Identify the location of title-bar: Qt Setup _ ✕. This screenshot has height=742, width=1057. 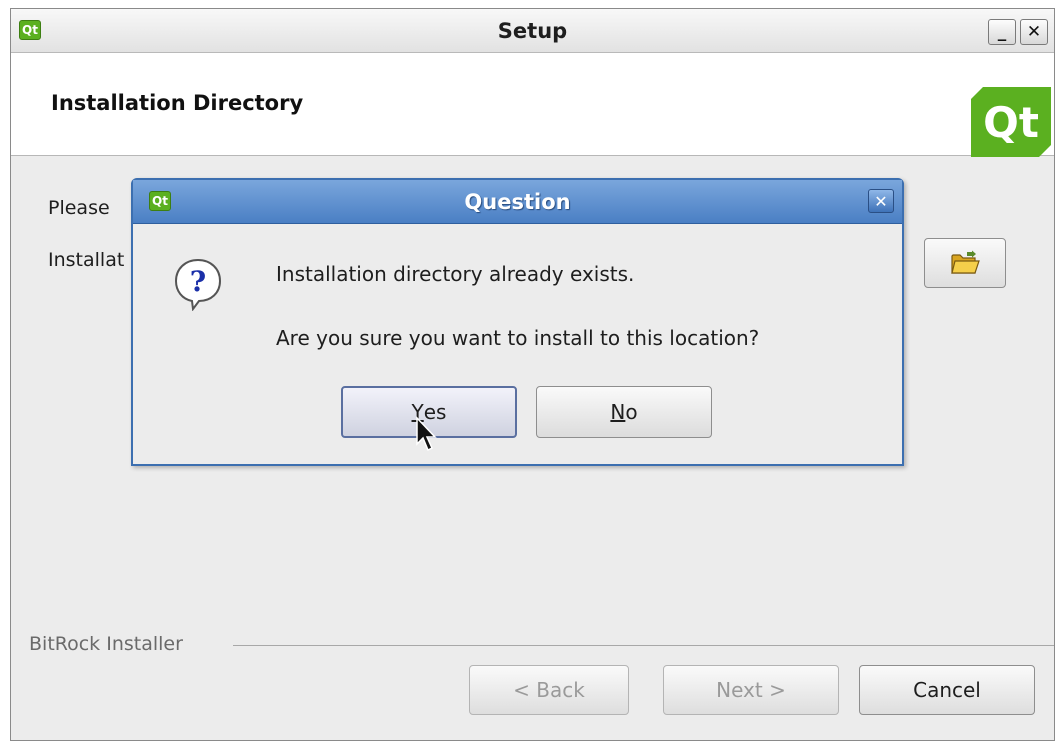
(532, 31).